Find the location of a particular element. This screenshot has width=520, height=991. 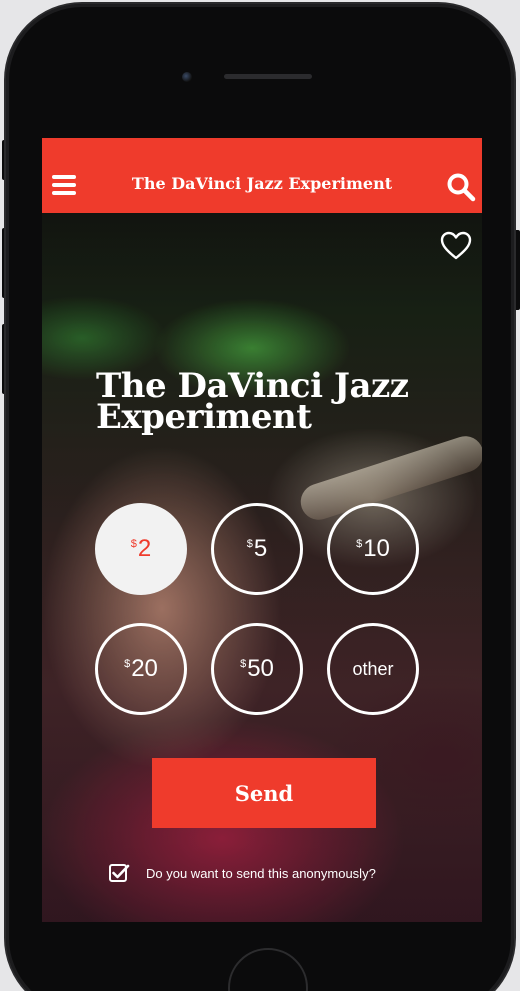

amount-other-button: other is located at coordinates (373, 669).